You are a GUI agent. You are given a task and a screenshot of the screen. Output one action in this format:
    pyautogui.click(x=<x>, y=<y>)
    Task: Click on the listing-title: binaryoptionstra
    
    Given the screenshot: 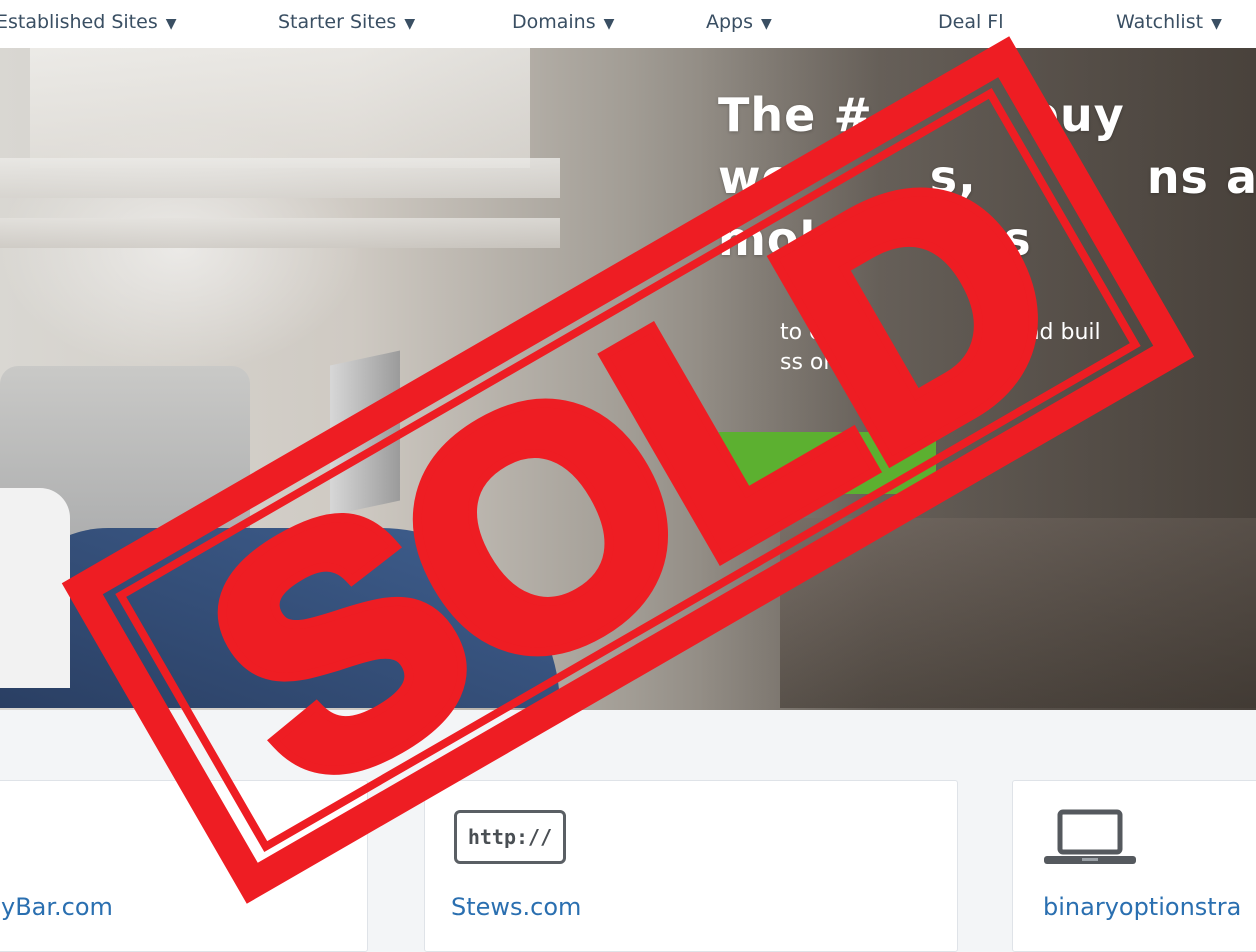 What is the action you would take?
    pyautogui.click(x=1142, y=907)
    